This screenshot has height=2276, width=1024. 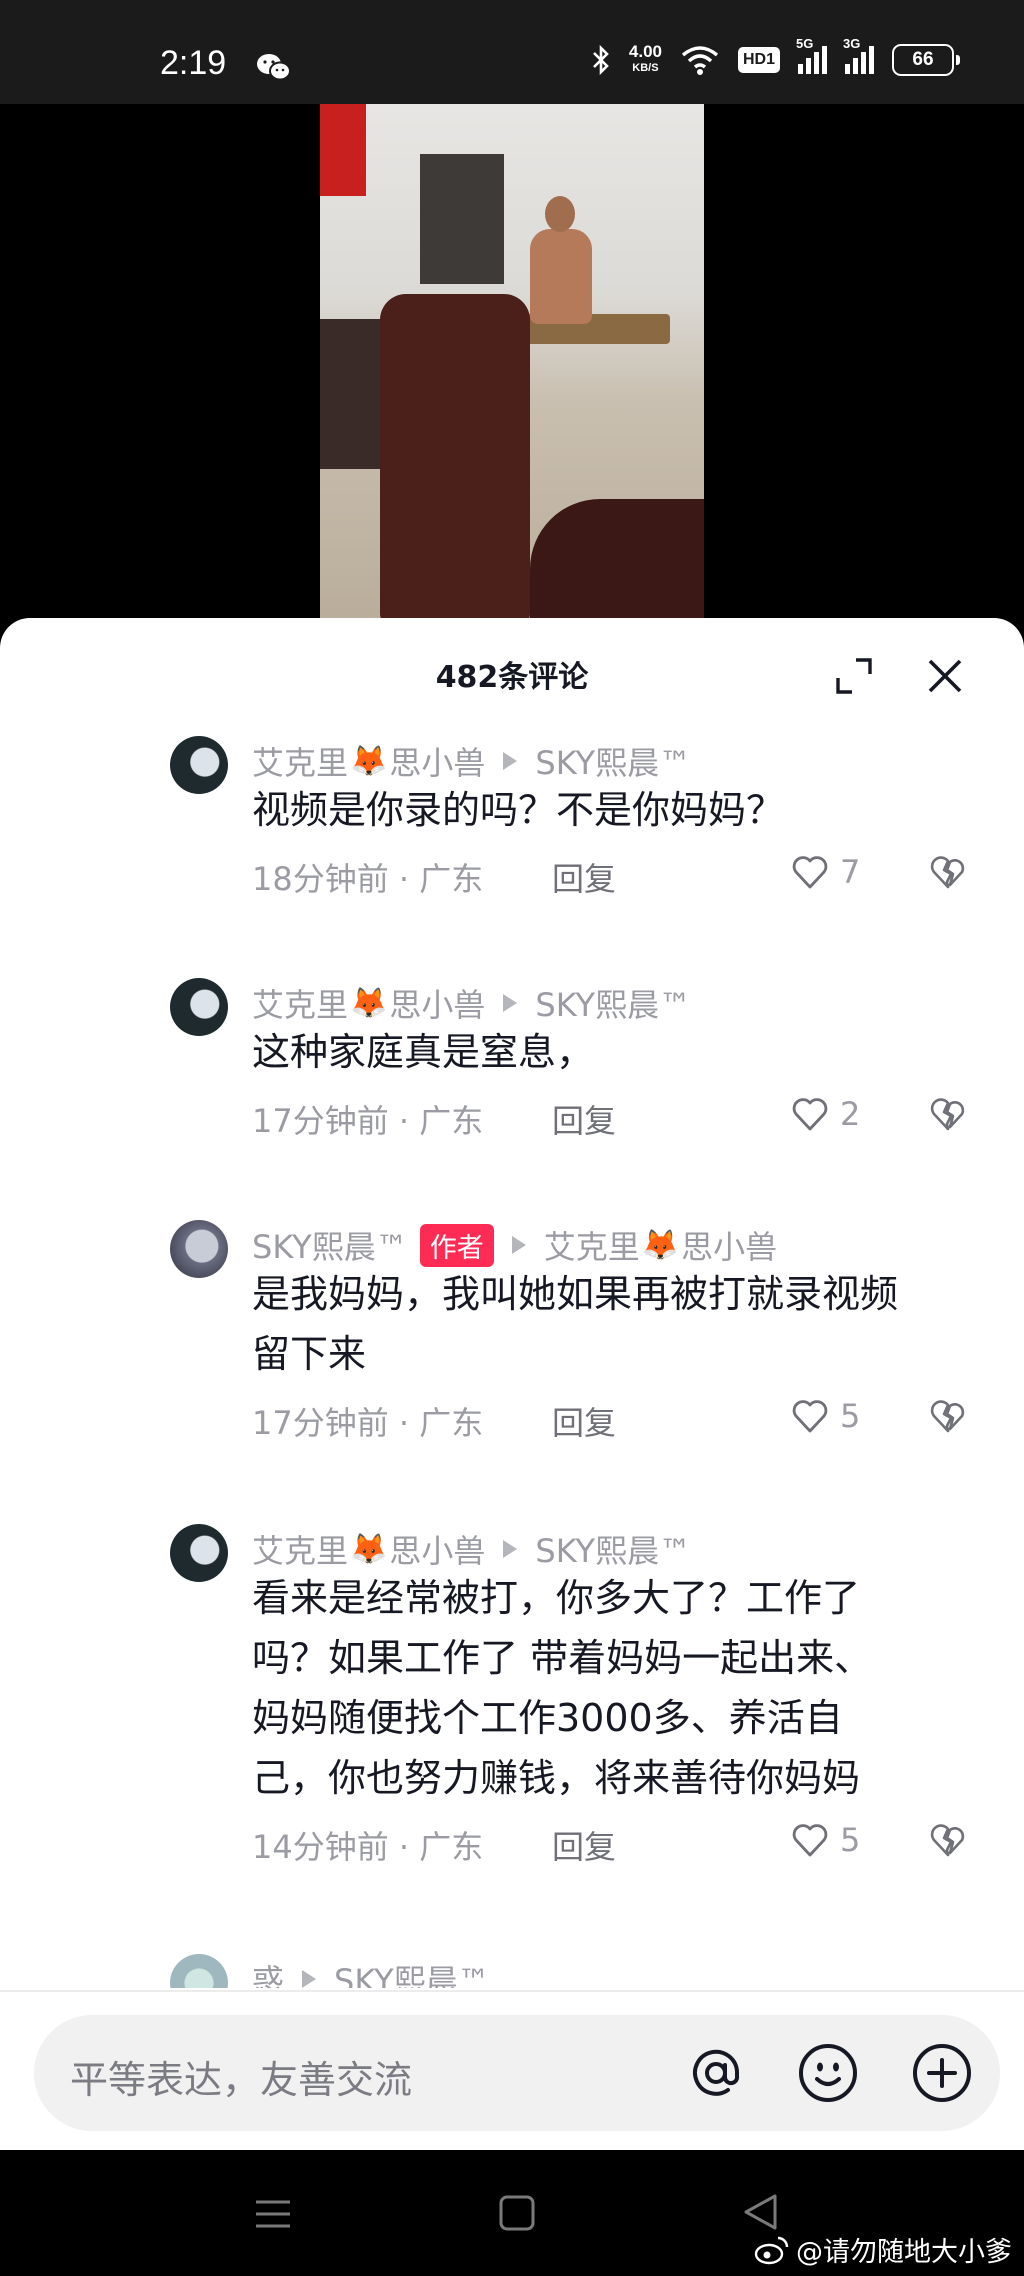 I want to click on status-icons: 4.00 KB/S HD1 5G 3G 66, so click(x=775, y=56).